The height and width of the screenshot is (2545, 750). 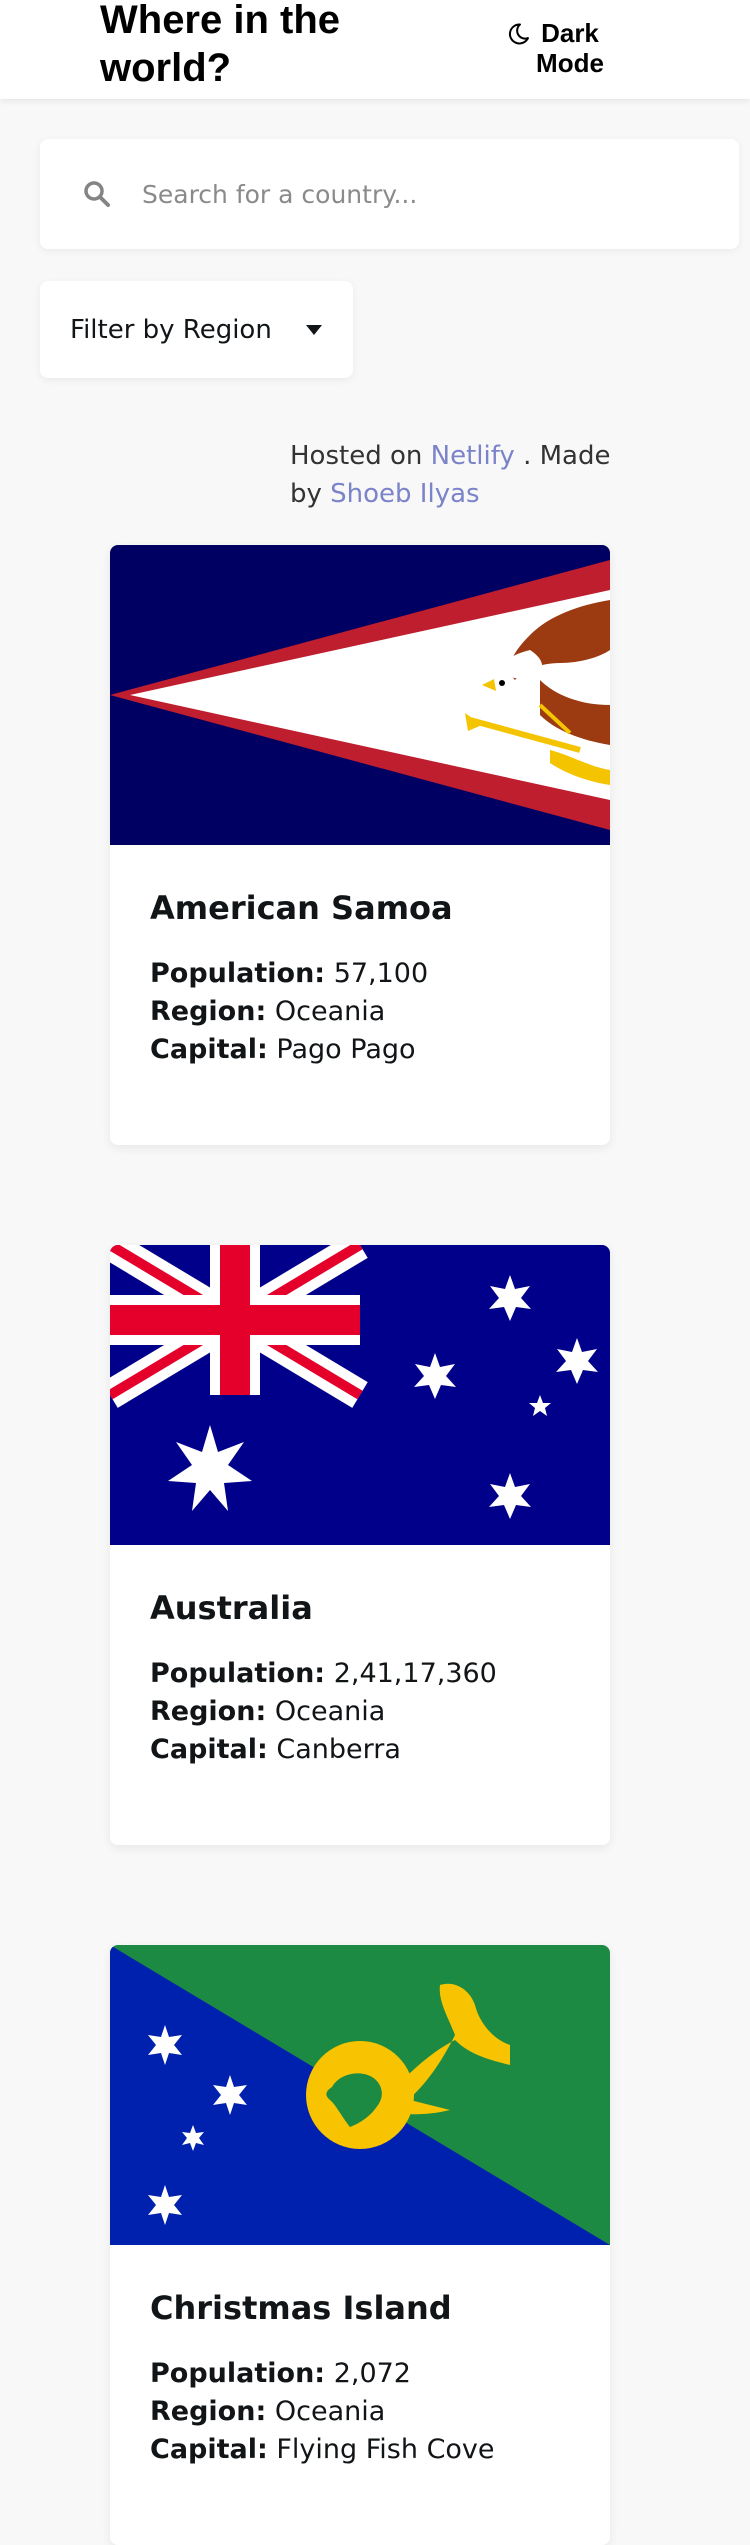 What do you see at coordinates (570, 48) in the screenshot?
I see `dark-mode-label: Dark Mode` at bounding box center [570, 48].